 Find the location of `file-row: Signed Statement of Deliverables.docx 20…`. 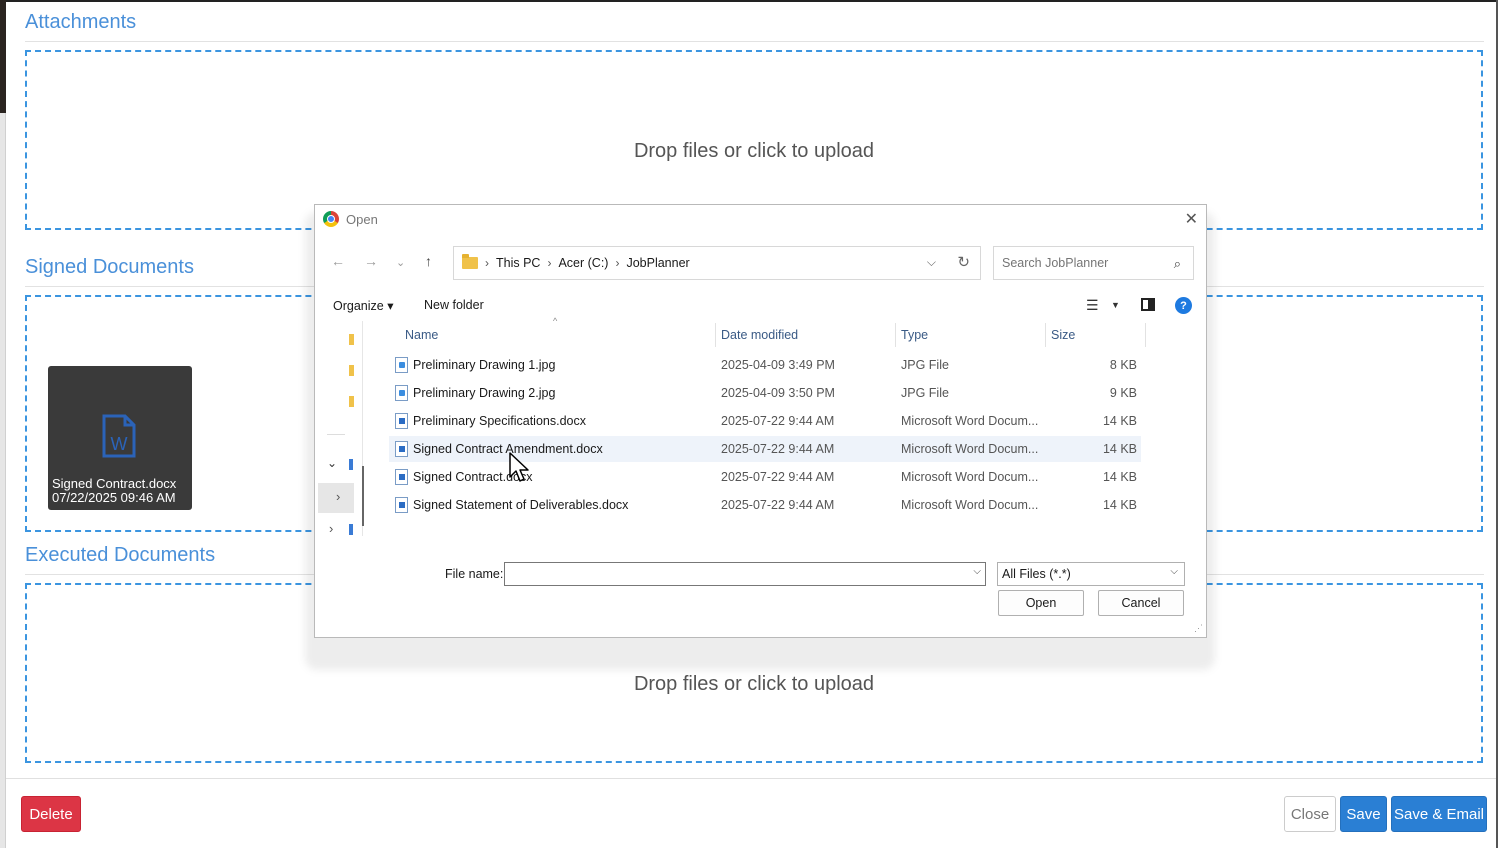

file-row: Signed Statement of Deliverables.docx 20… is located at coordinates (765, 505).